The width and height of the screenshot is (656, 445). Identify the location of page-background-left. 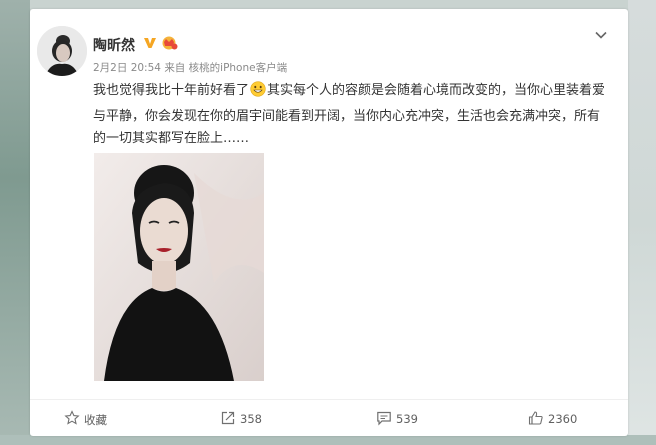
(15, 222).